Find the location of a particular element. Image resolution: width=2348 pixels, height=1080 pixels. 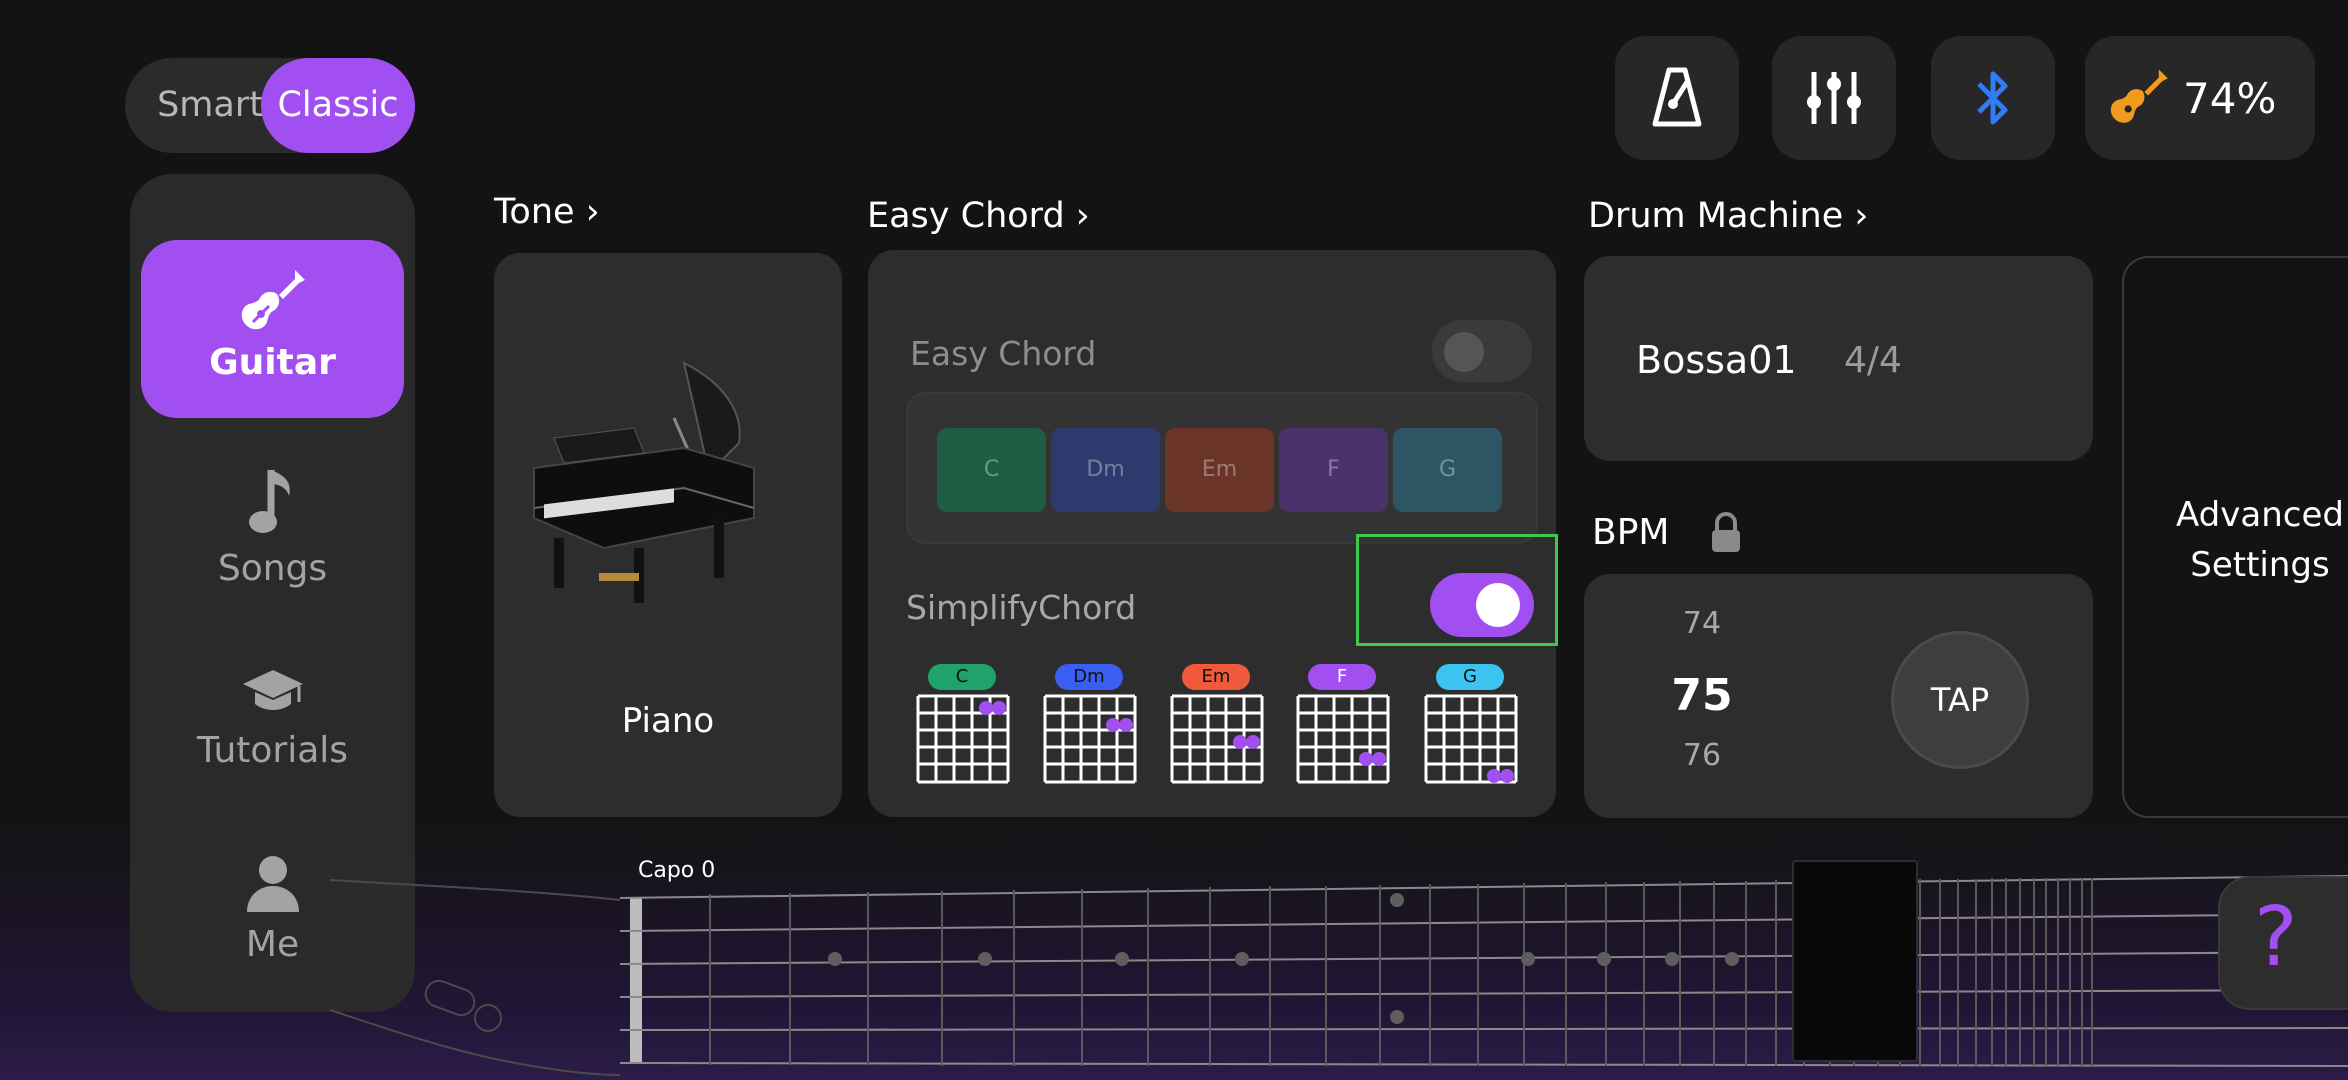

simplify-chord-label: SimplifyChord is located at coordinates (1021, 607).